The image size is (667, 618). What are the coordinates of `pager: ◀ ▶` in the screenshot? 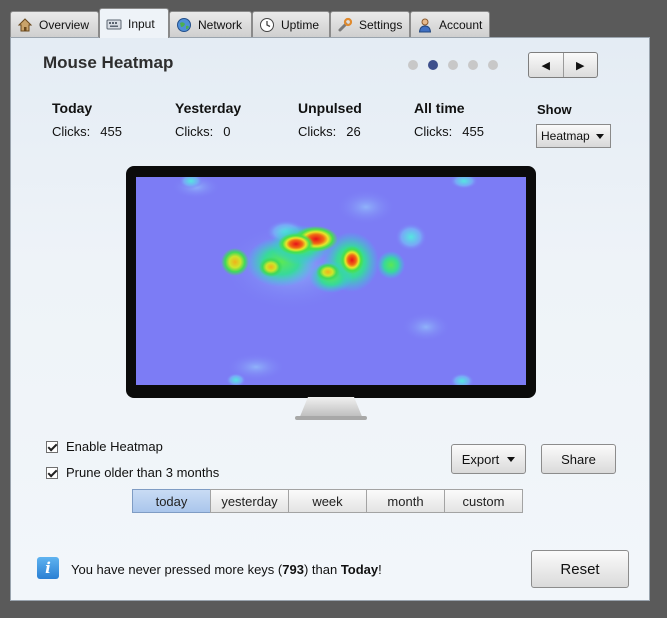 It's located at (563, 65).